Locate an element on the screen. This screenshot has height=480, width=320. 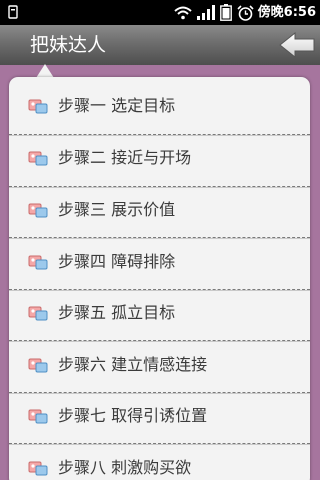
menu-item-label: 步骤七 取得引诱位置 is located at coordinates (133, 415).